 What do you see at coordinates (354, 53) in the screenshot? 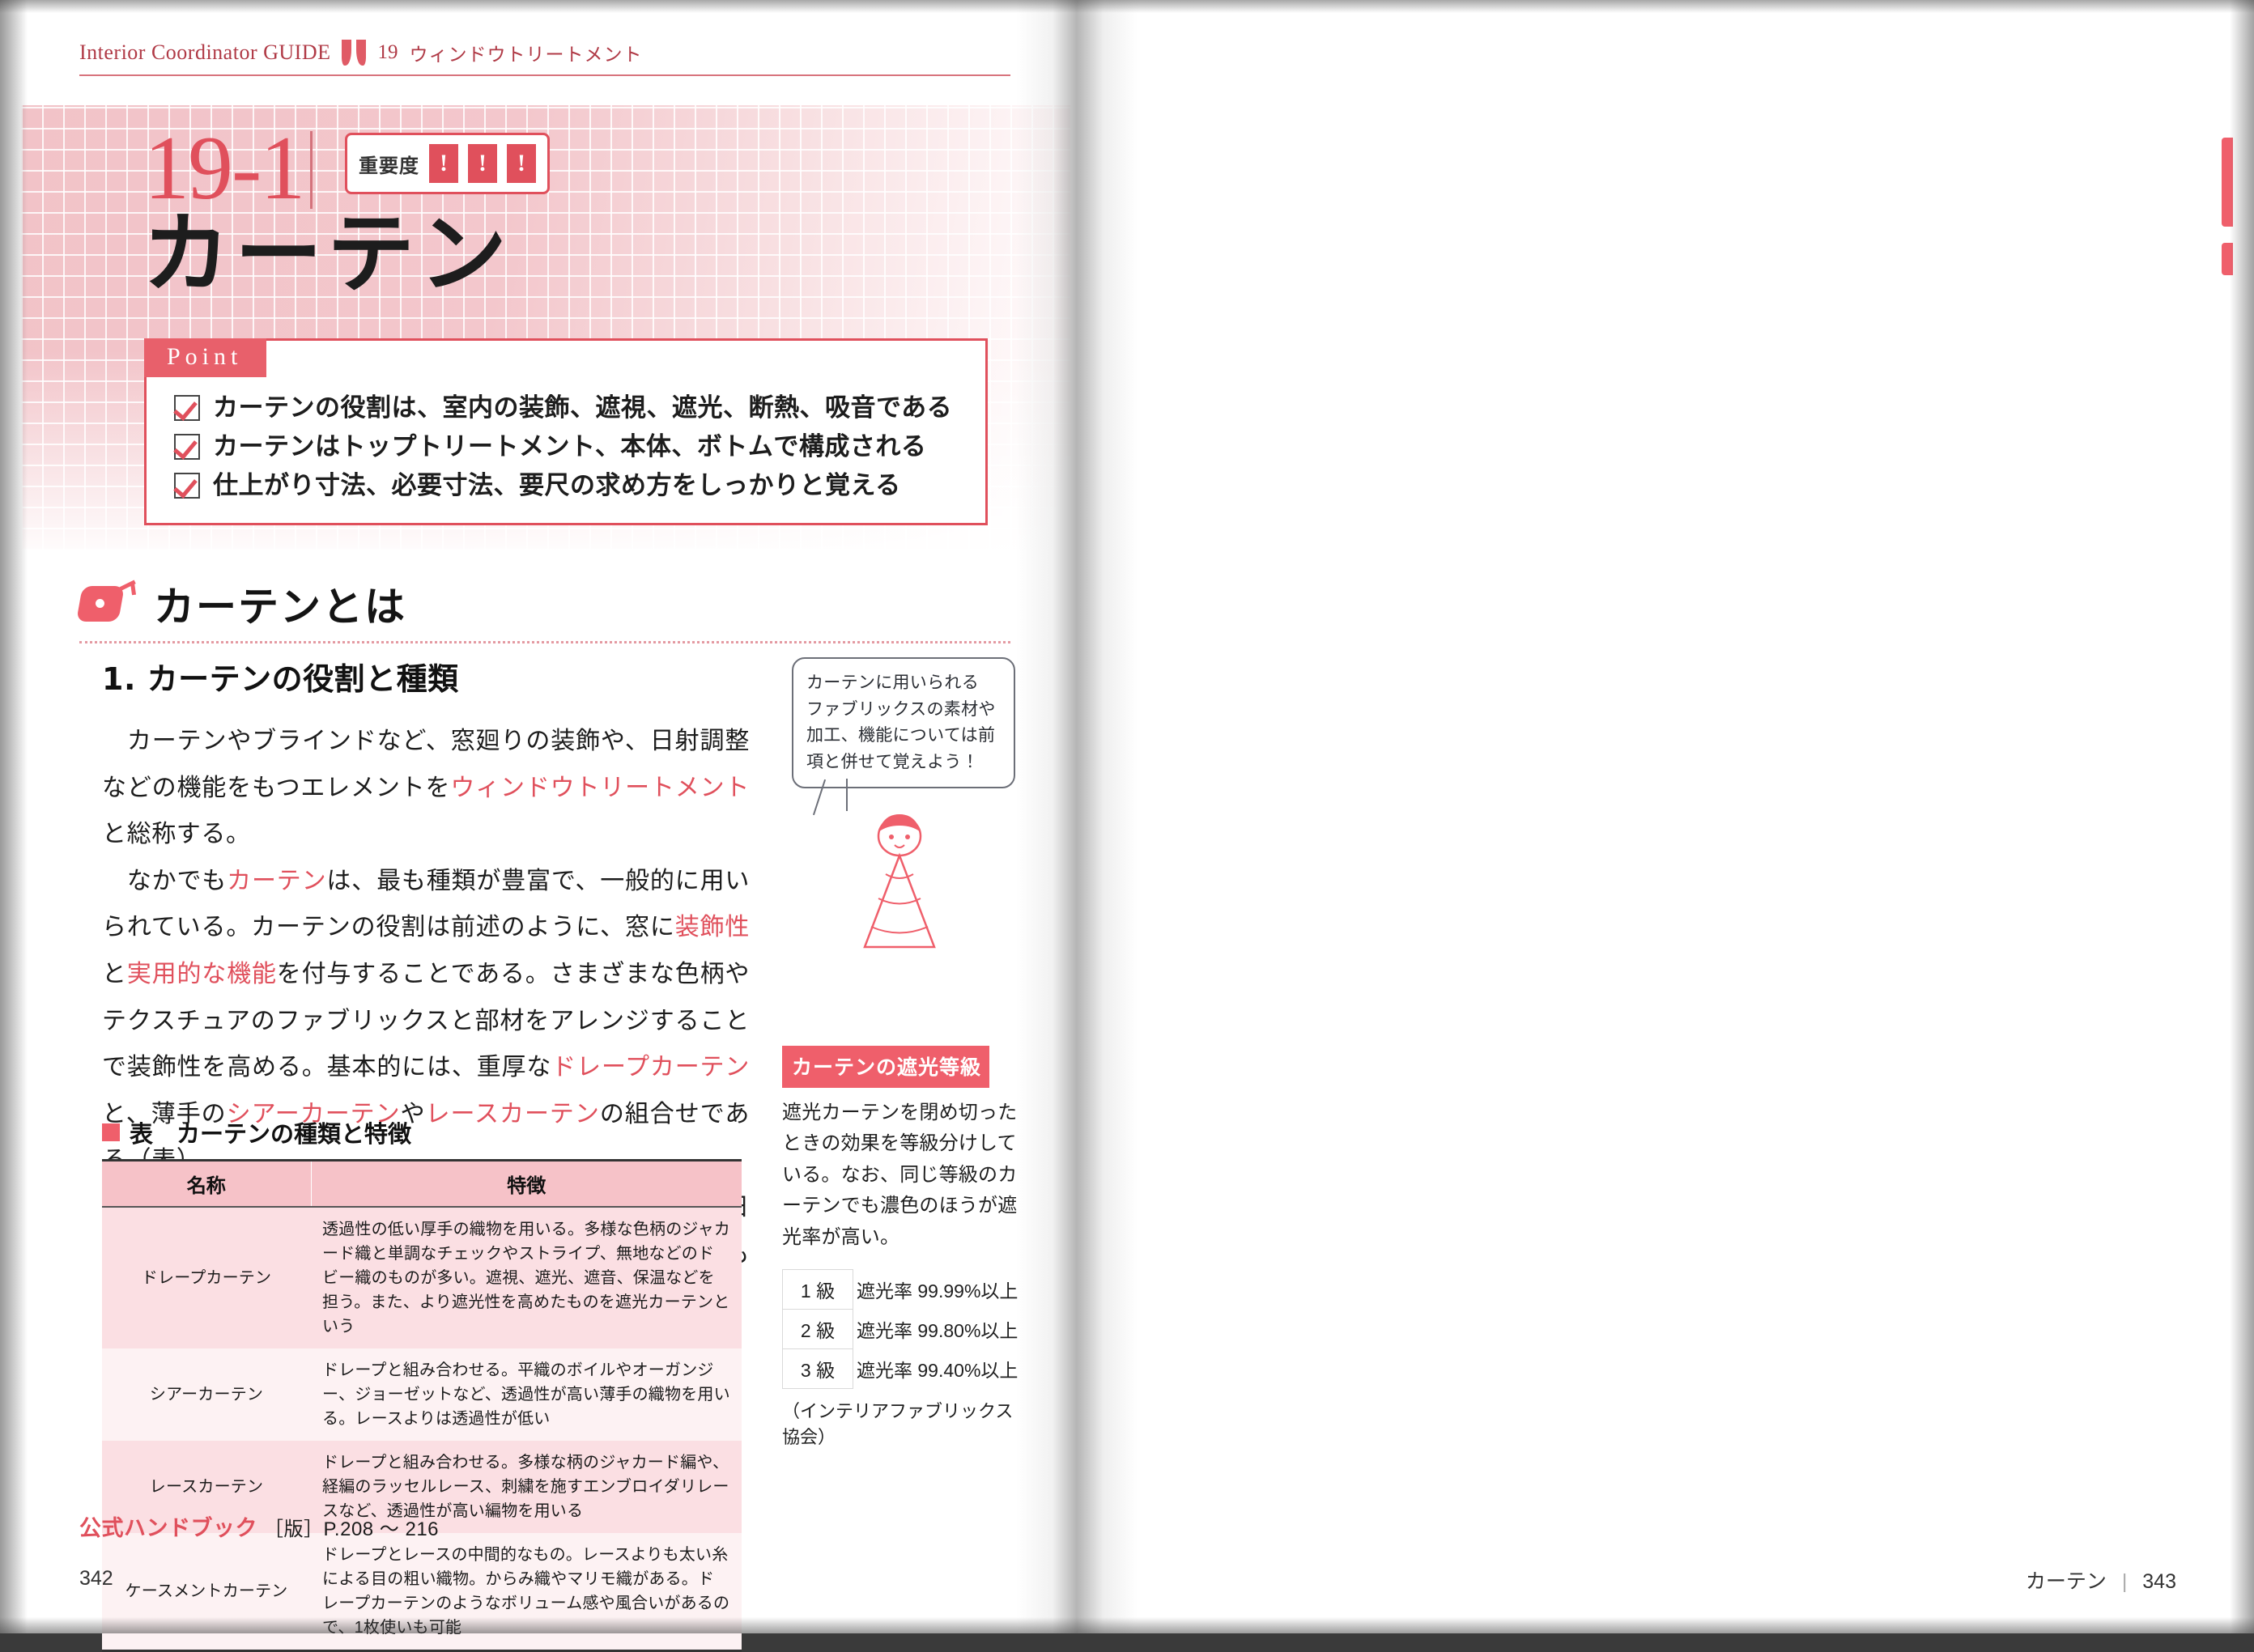
I see `curtain-icon` at bounding box center [354, 53].